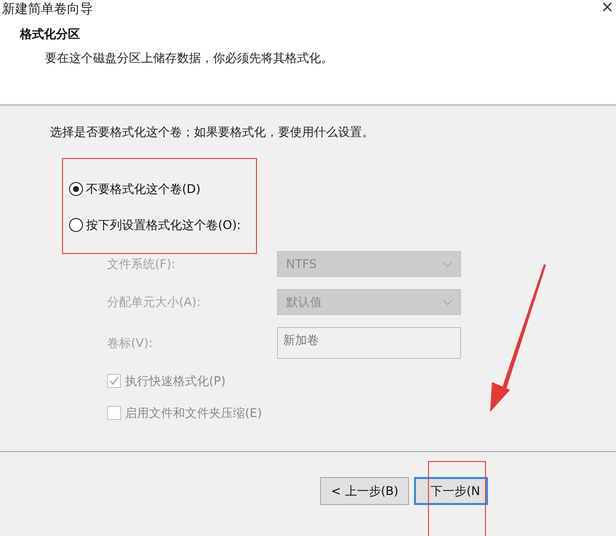 The width and height of the screenshot is (616, 536). I want to click on wizard-button: 下一步(N, so click(451, 491).